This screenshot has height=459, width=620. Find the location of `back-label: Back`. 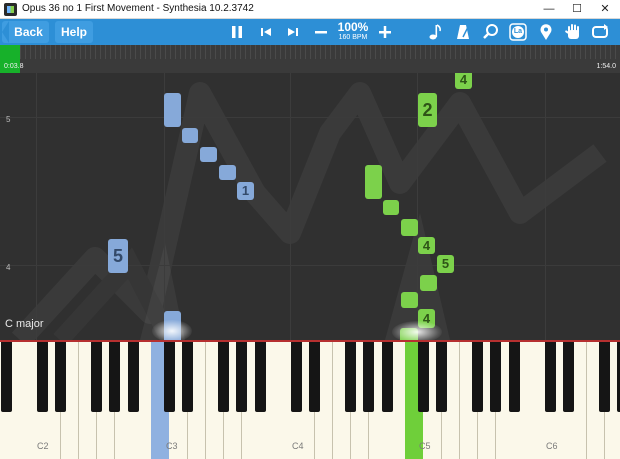

back-label: Back is located at coordinates (28, 32).